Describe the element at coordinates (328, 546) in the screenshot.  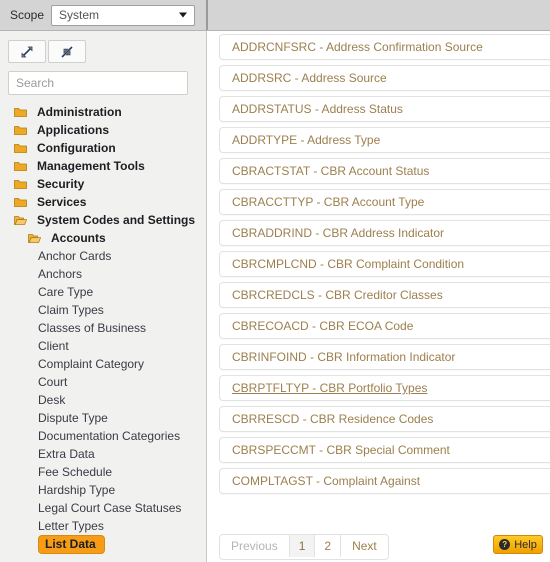
I see `pagination-2: 2` at that location.